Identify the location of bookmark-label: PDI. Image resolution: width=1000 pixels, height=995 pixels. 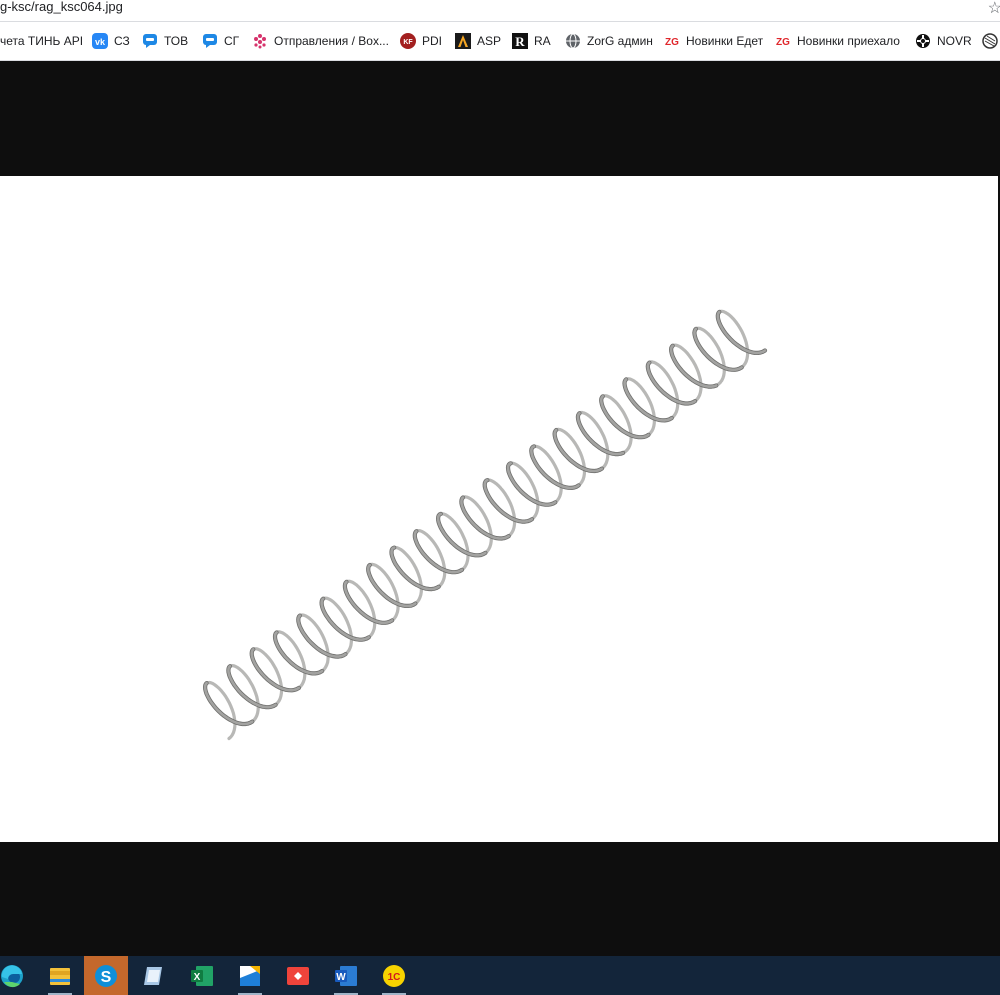
(432, 41).